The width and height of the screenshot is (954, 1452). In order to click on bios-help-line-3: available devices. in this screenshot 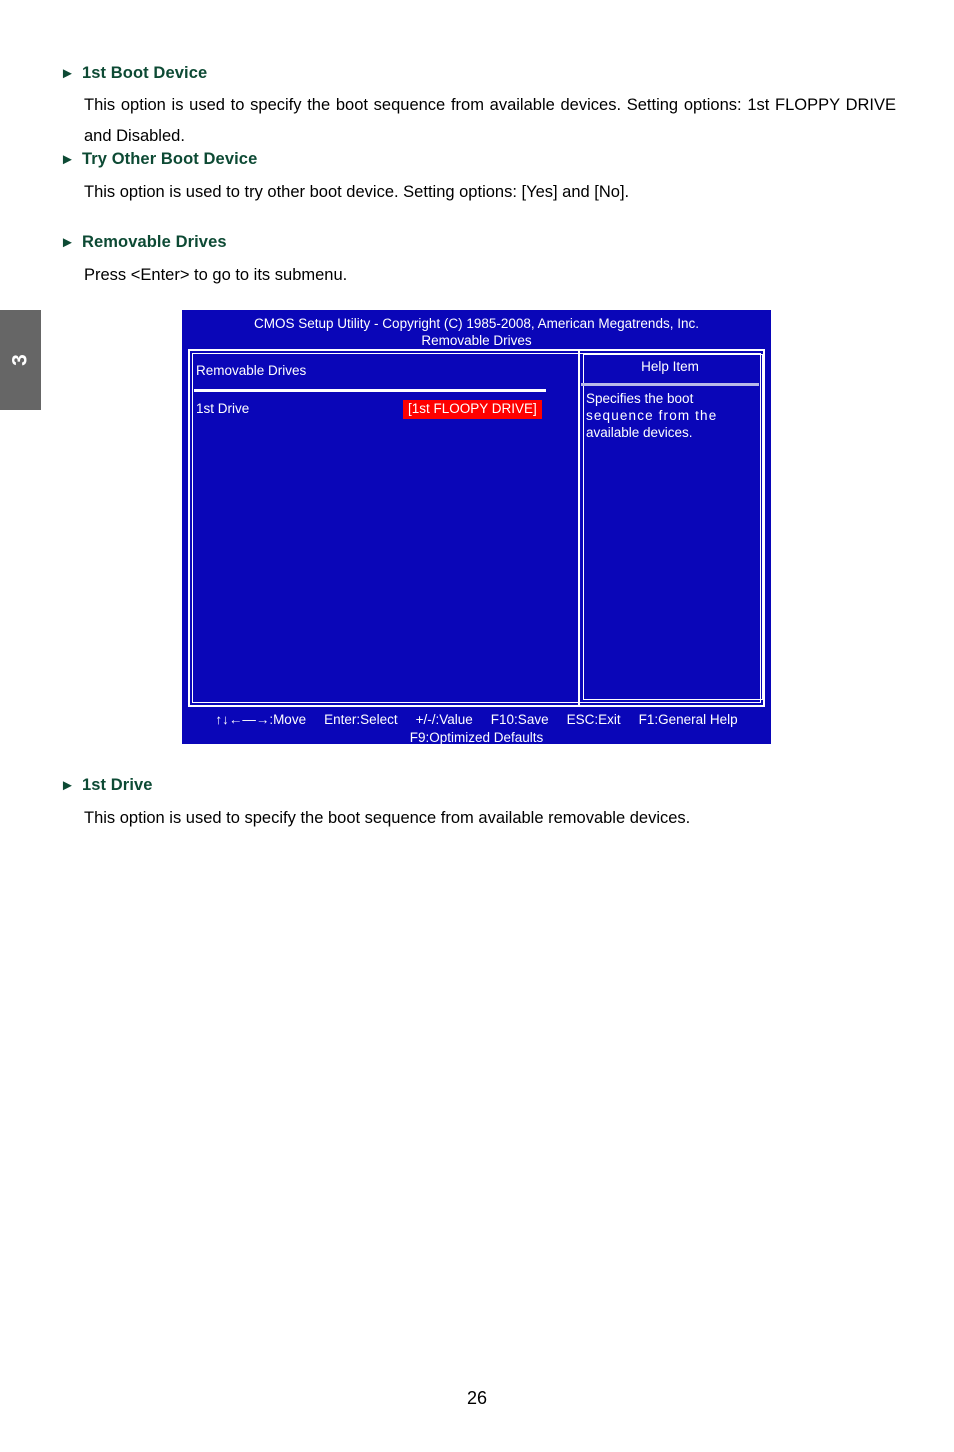, I will do `click(639, 432)`.